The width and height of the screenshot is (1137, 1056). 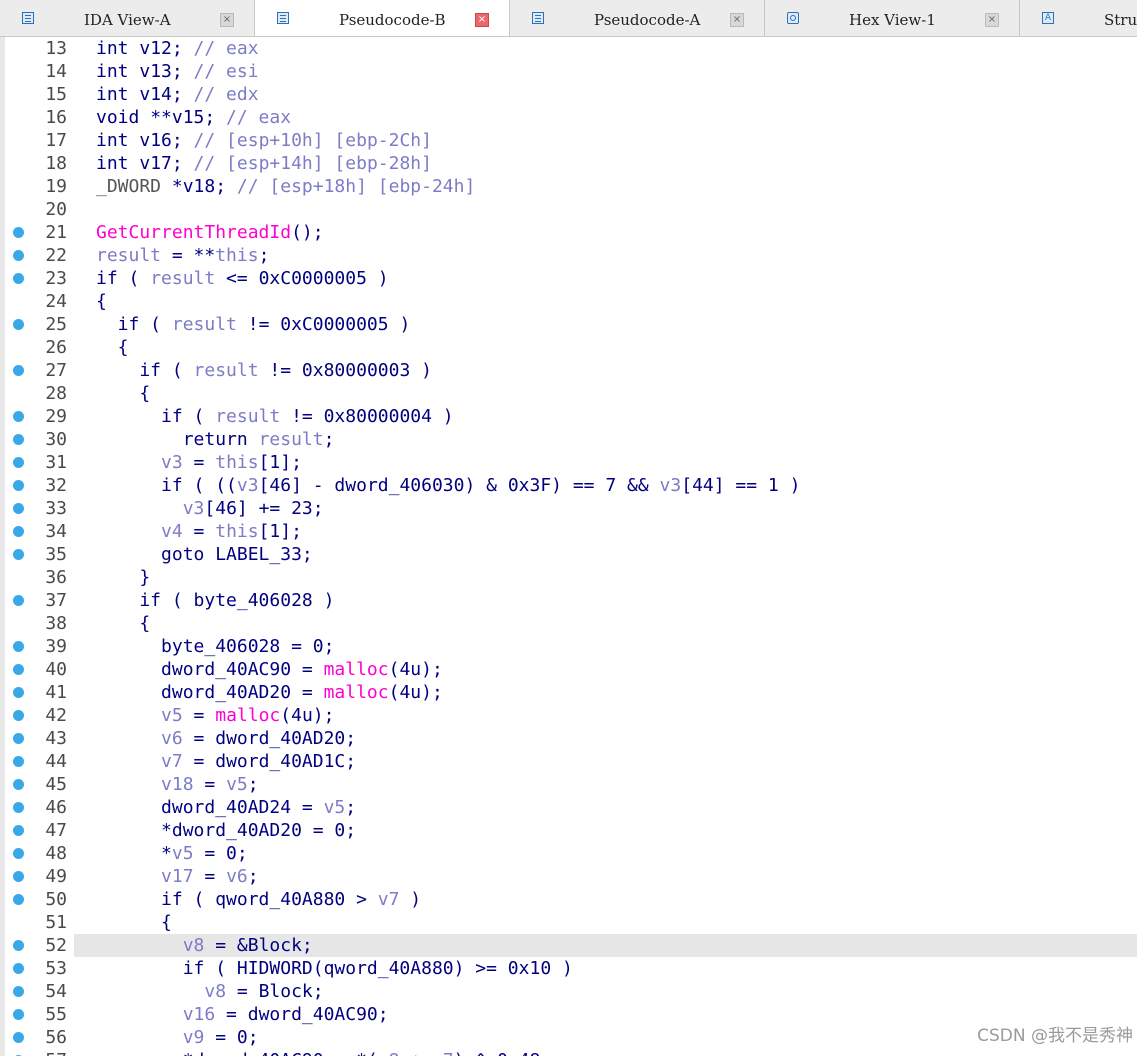 I want to click on code-line: 45 v18 = v5;, so click(x=568, y=784).